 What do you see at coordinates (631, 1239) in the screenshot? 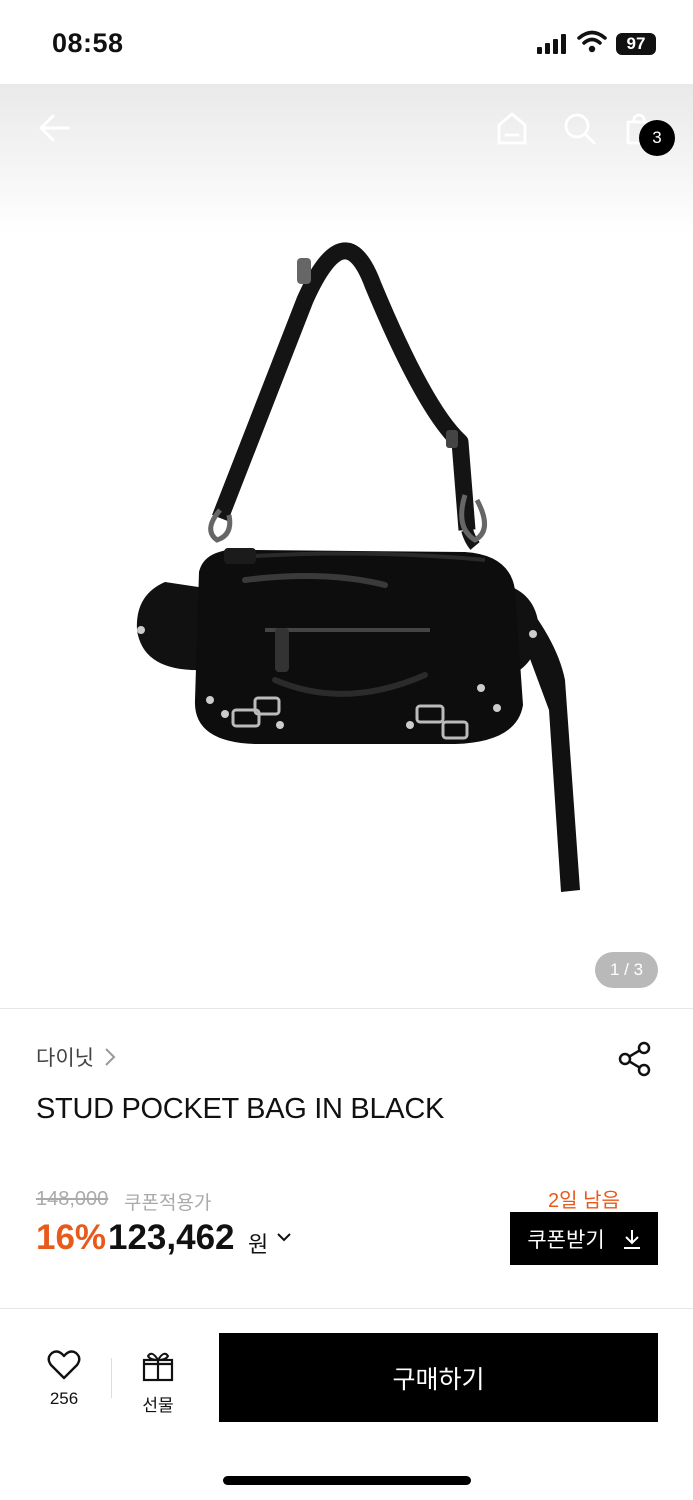
I see `download-icon` at bounding box center [631, 1239].